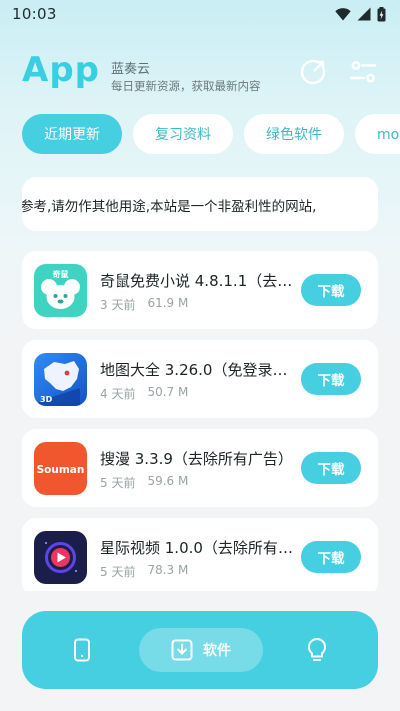 The height and width of the screenshot is (711, 400). Describe the element at coordinates (197, 281) in the screenshot. I see `app-title: 奇鼠免费小说 4.8.1.1（去除所有广告）` at that location.